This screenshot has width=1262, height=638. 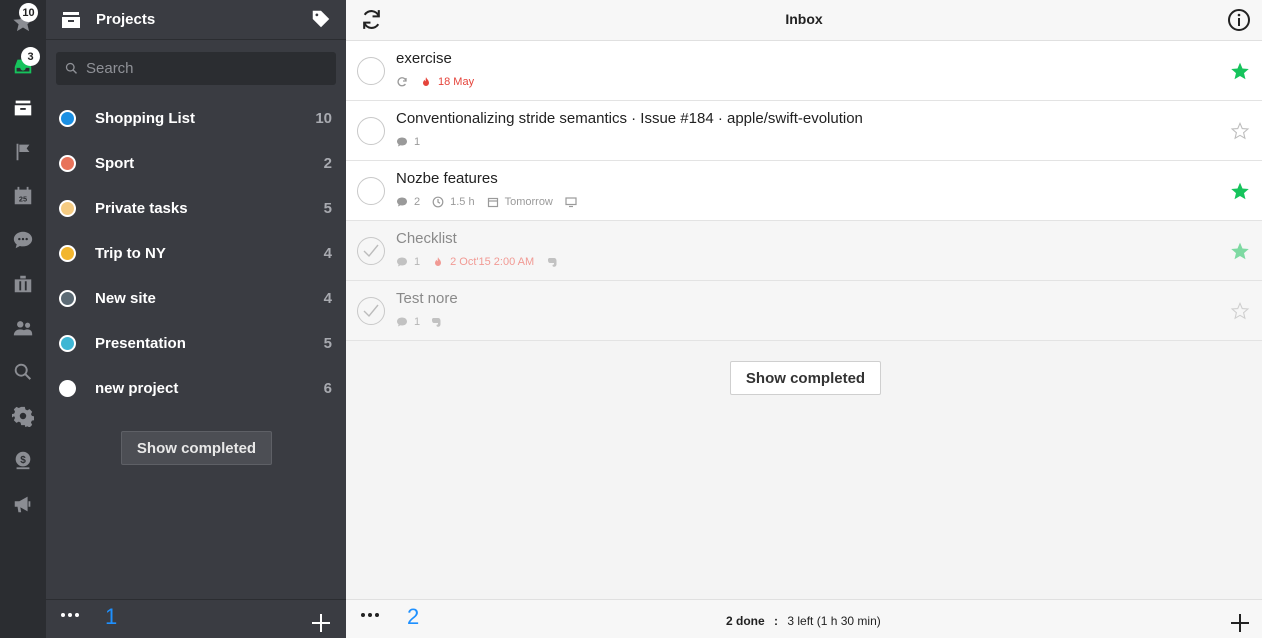 I want to click on project-item: Shopping List 10, so click(x=196, y=118).